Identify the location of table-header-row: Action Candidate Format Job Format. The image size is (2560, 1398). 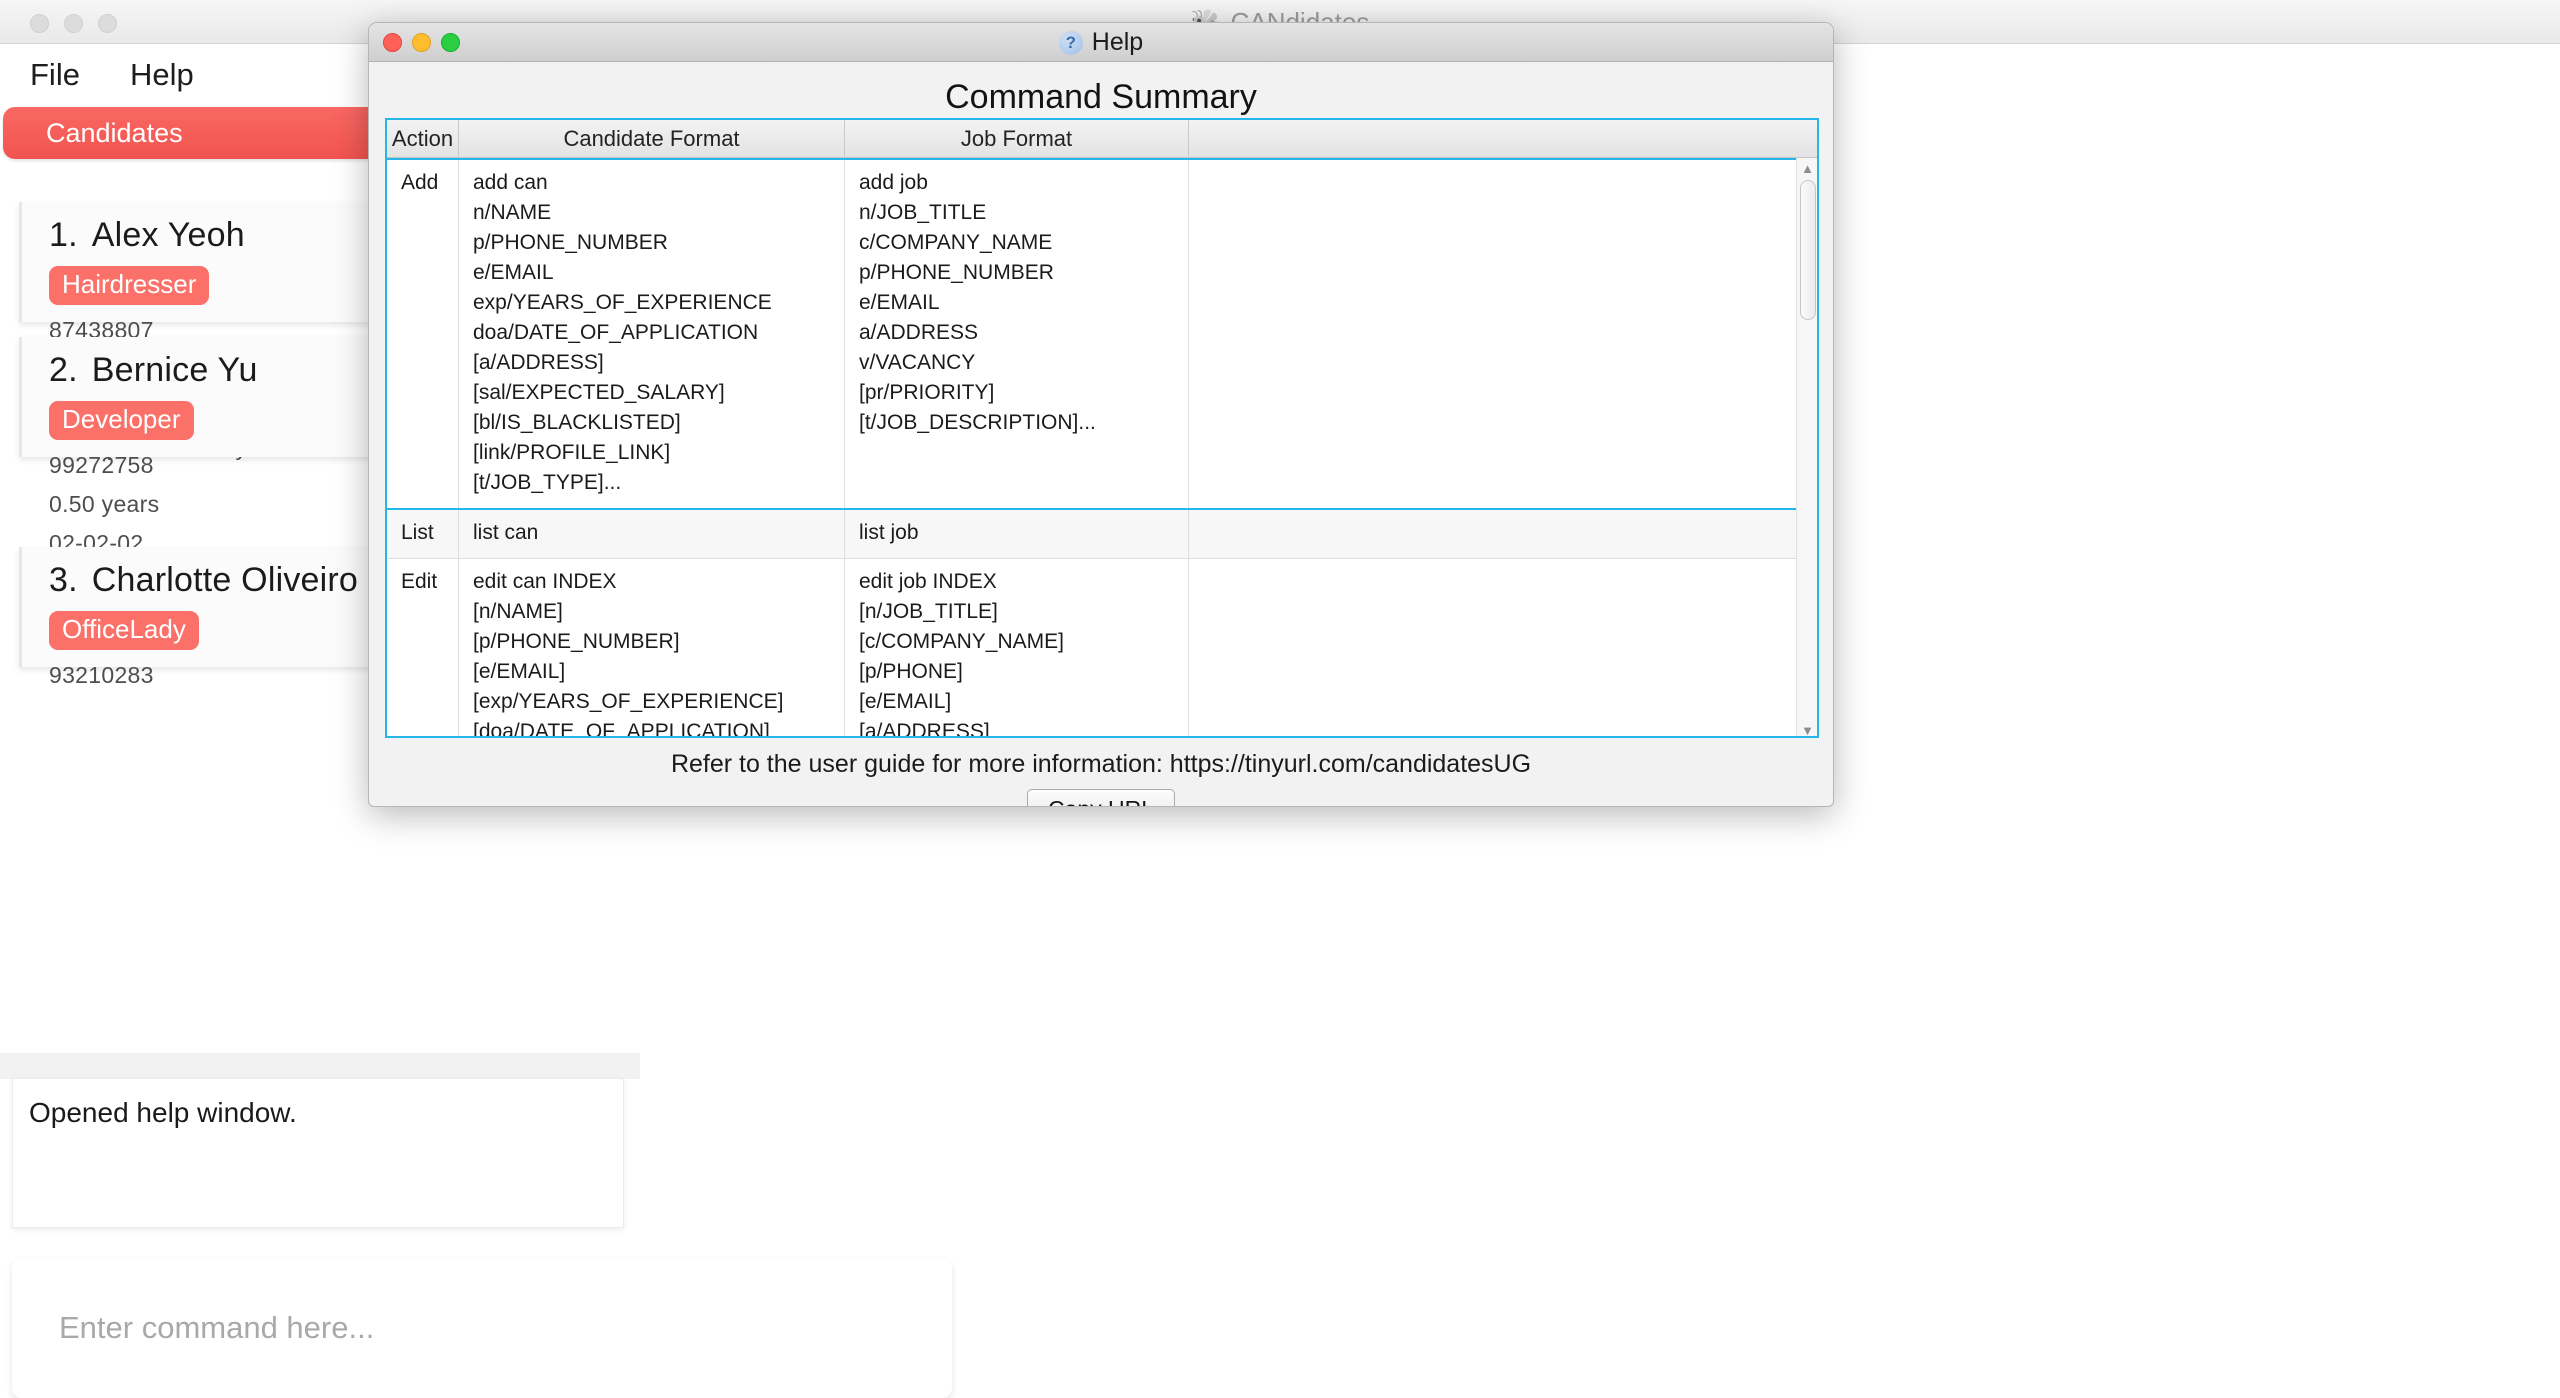
(1102, 139).